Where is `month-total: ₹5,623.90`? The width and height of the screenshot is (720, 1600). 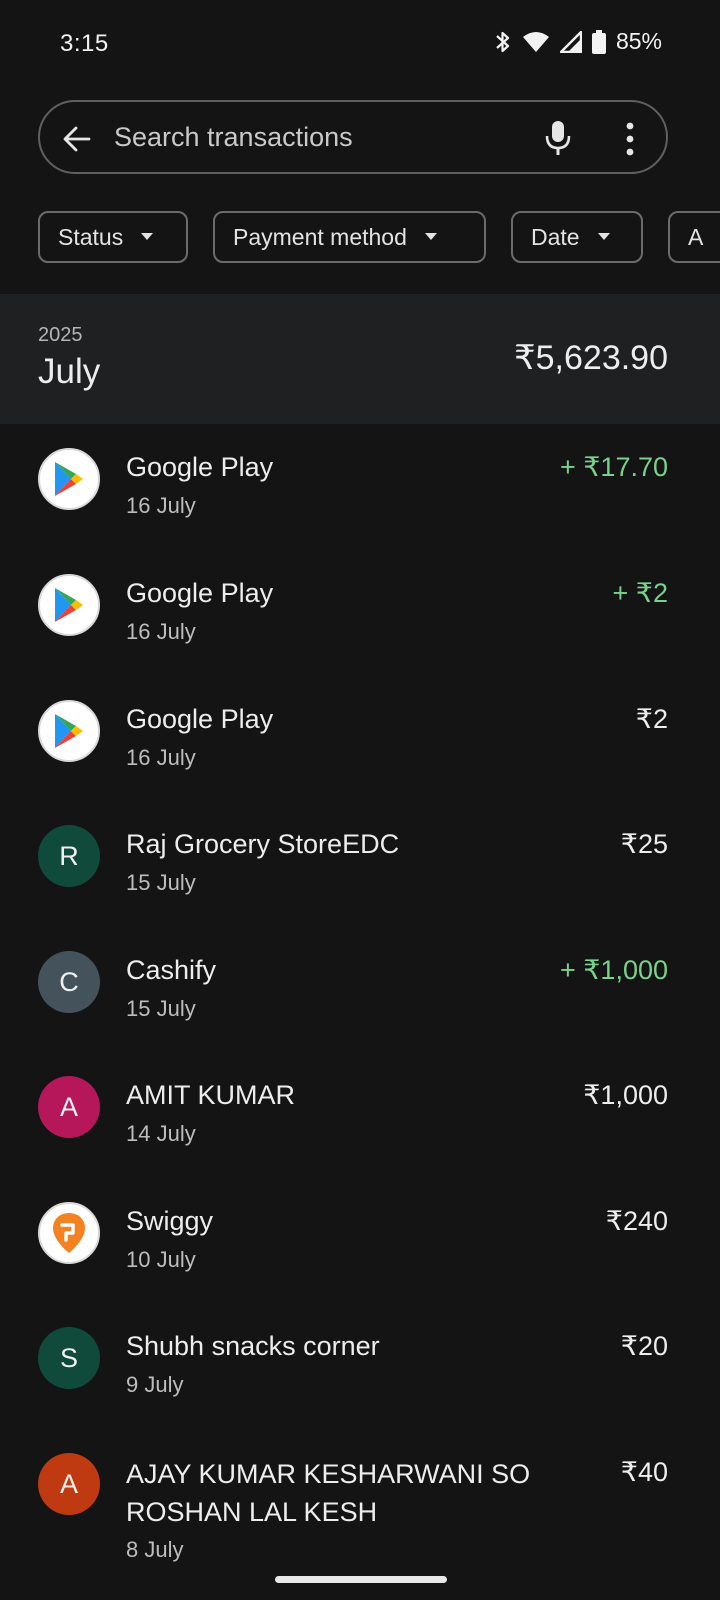 month-total: ₹5,623.90 is located at coordinates (591, 358).